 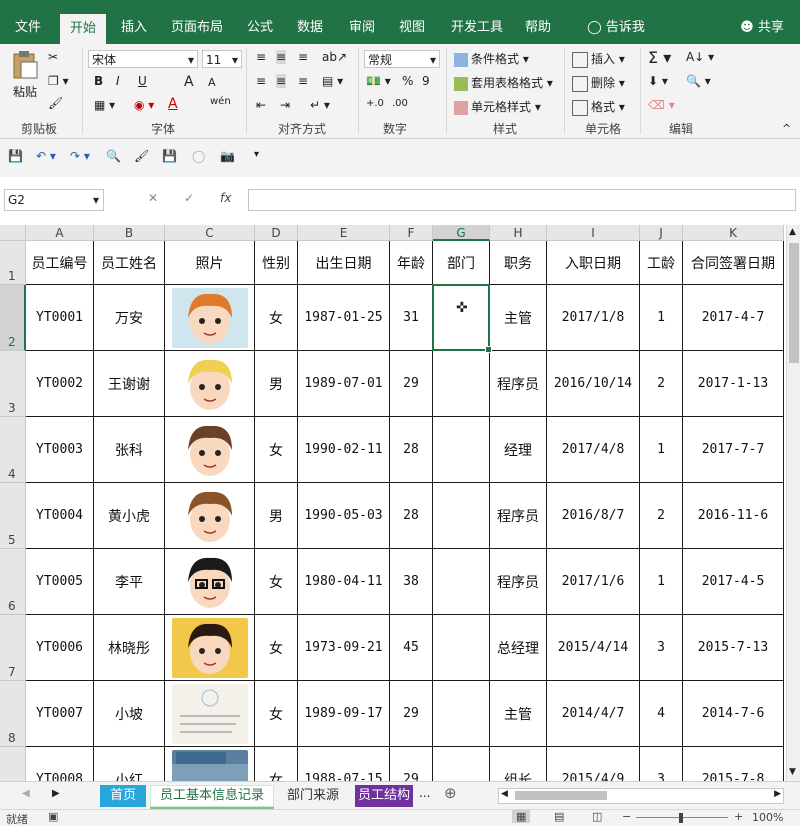 What do you see at coordinates (593, 648) in the screenshot?
I see `cell-hire: 2015/4/14` at bounding box center [593, 648].